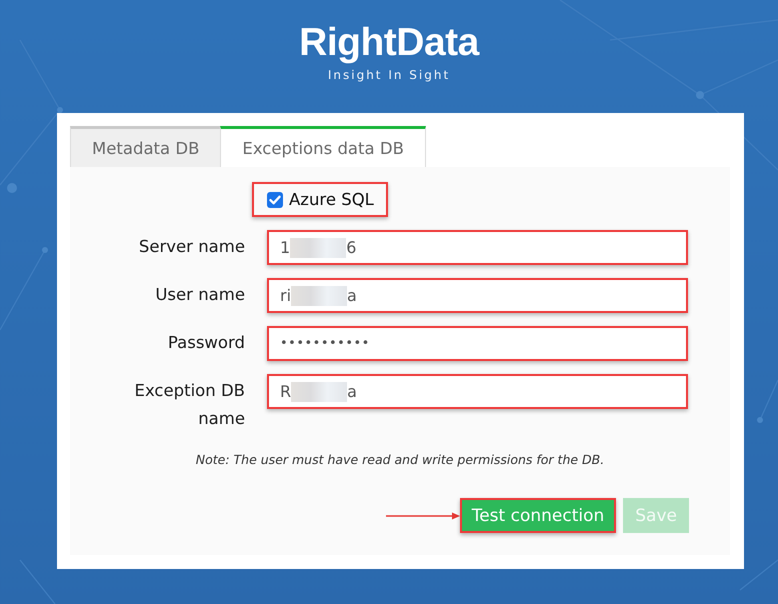  I want to click on field-label: Server name, so click(191, 247).